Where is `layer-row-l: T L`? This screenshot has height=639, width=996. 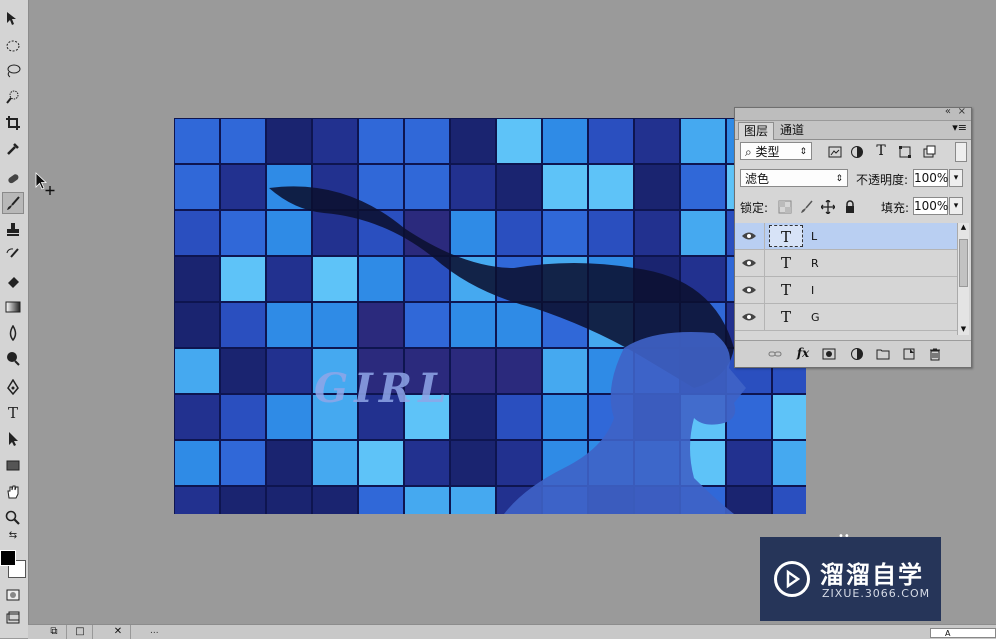 layer-row-l: T L is located at coordinates (846, 236).